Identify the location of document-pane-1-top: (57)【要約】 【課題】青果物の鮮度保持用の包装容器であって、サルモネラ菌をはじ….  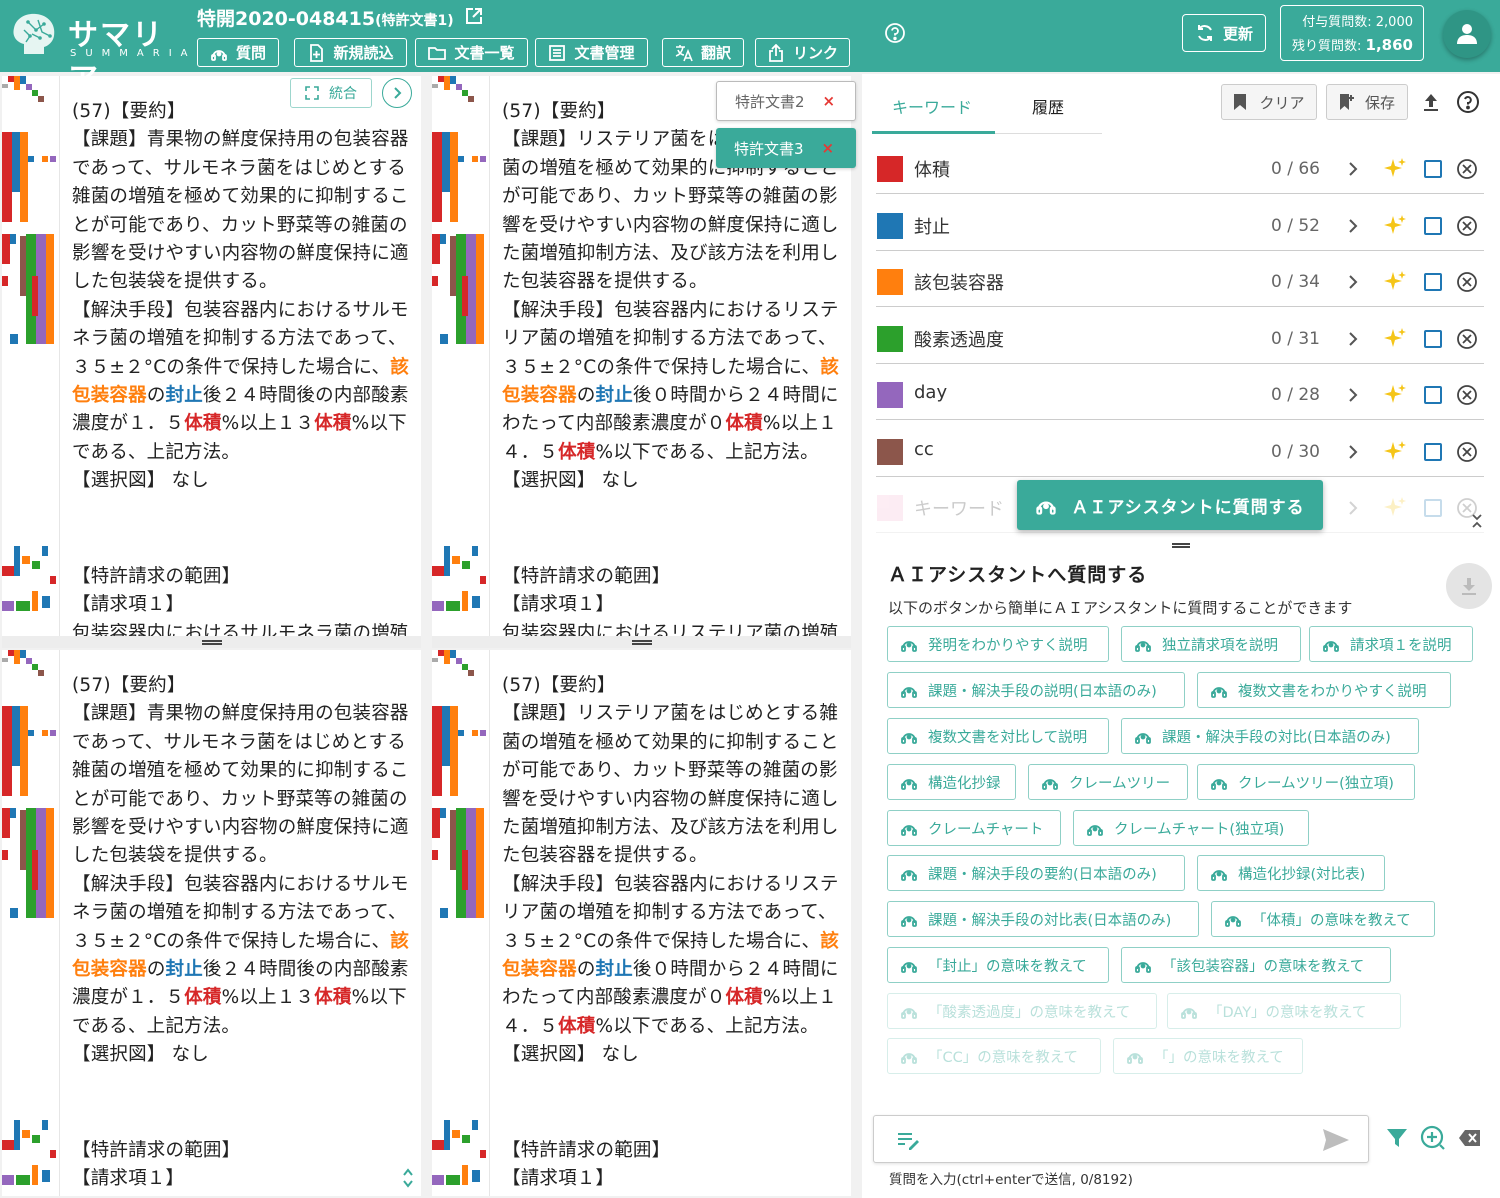
(211, 356).